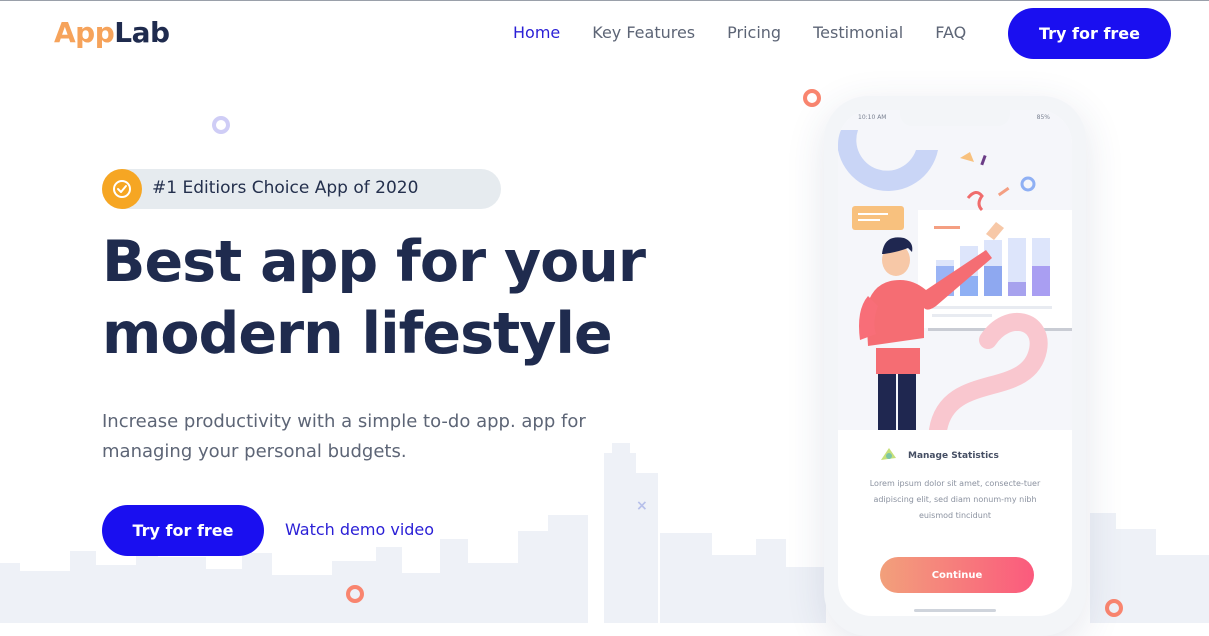  I want to click on hero-try-free-button: Try for free, so click(183, 530).